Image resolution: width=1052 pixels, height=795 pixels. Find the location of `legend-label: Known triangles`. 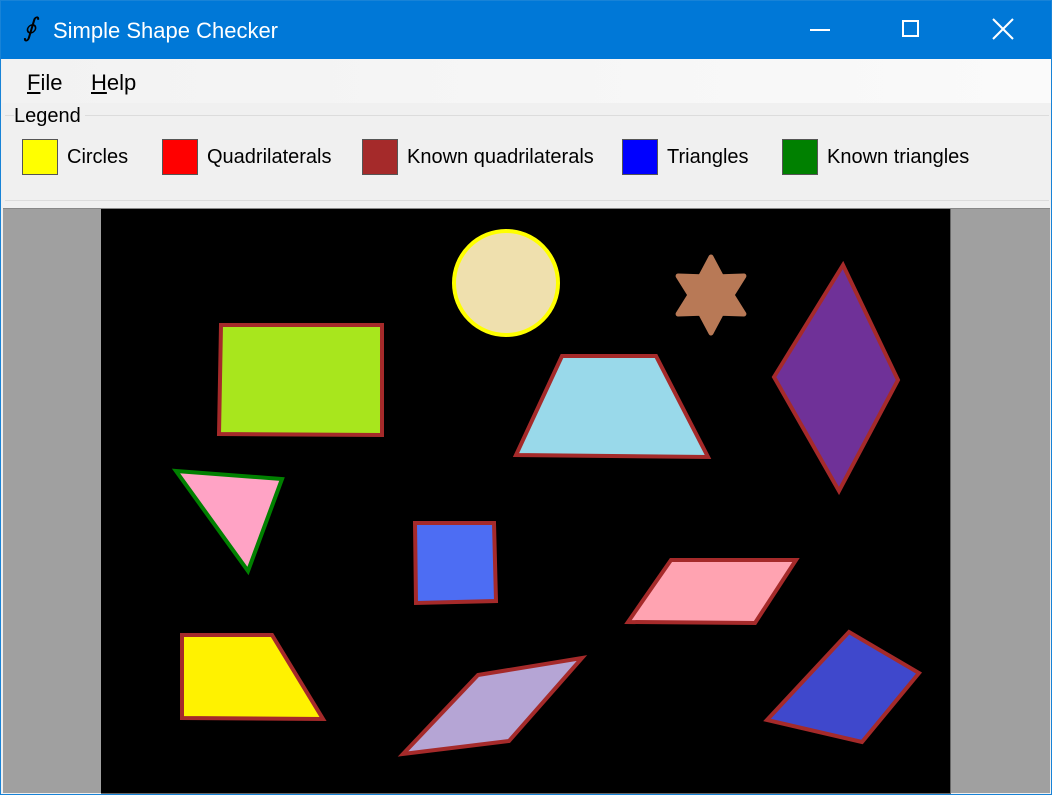

legend-label: Known triangles is located at coordinates (898, 157).